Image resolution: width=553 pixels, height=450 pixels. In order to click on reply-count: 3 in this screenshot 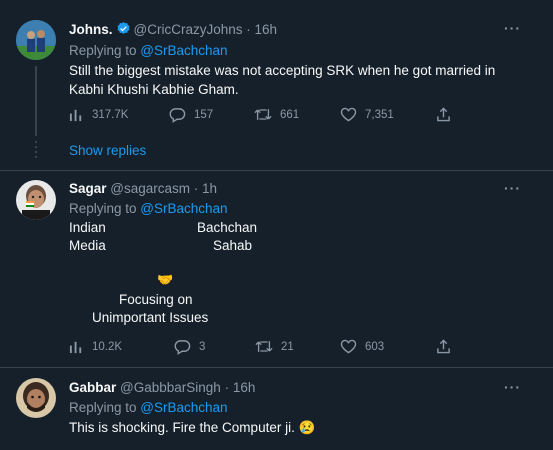, I will do `click(202, 347)`.